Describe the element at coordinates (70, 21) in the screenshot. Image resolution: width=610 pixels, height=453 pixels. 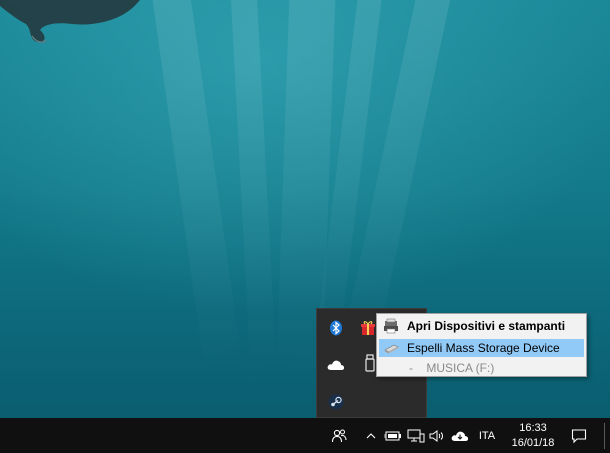
I see `swimmer-silhouette` at that location.